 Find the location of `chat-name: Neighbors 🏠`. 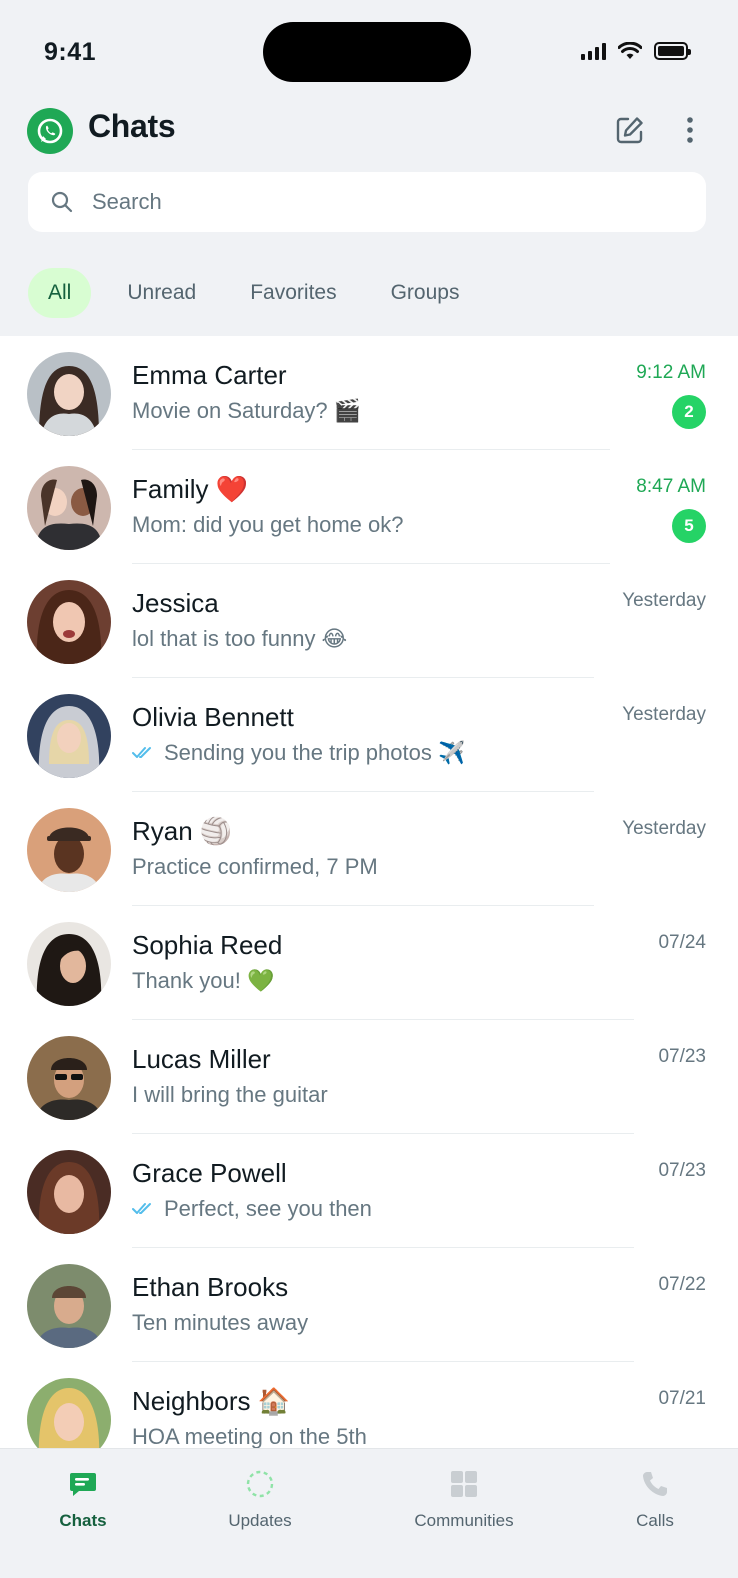

chat-name: Neighbors 🏠 is located at coordinates (211, 1401).